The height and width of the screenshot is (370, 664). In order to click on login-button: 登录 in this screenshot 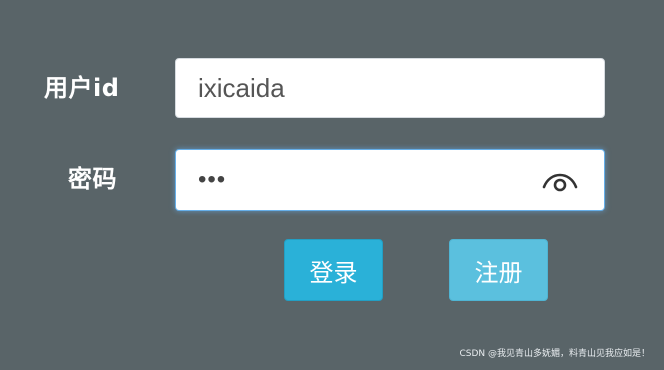, I will do `click(333, 270)`.